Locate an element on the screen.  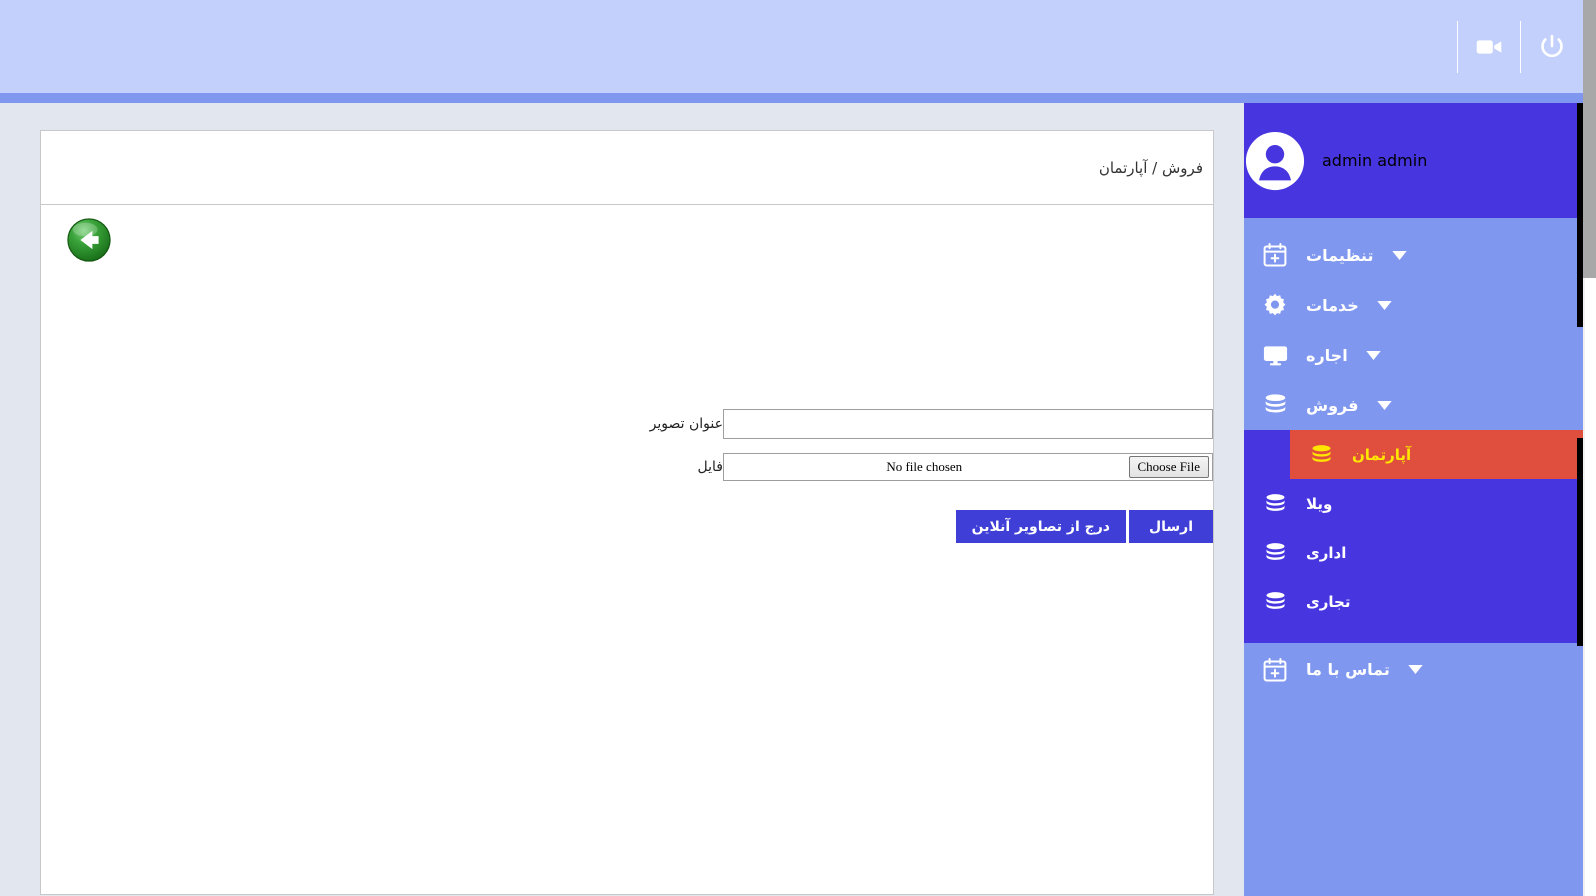
back-arrow-button is located at coordinates (89, 240).